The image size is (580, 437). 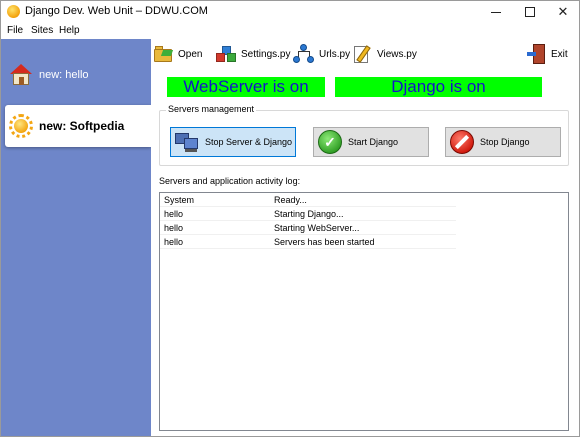 I want to click on no-entry-icon, so click(x=462, y=142).